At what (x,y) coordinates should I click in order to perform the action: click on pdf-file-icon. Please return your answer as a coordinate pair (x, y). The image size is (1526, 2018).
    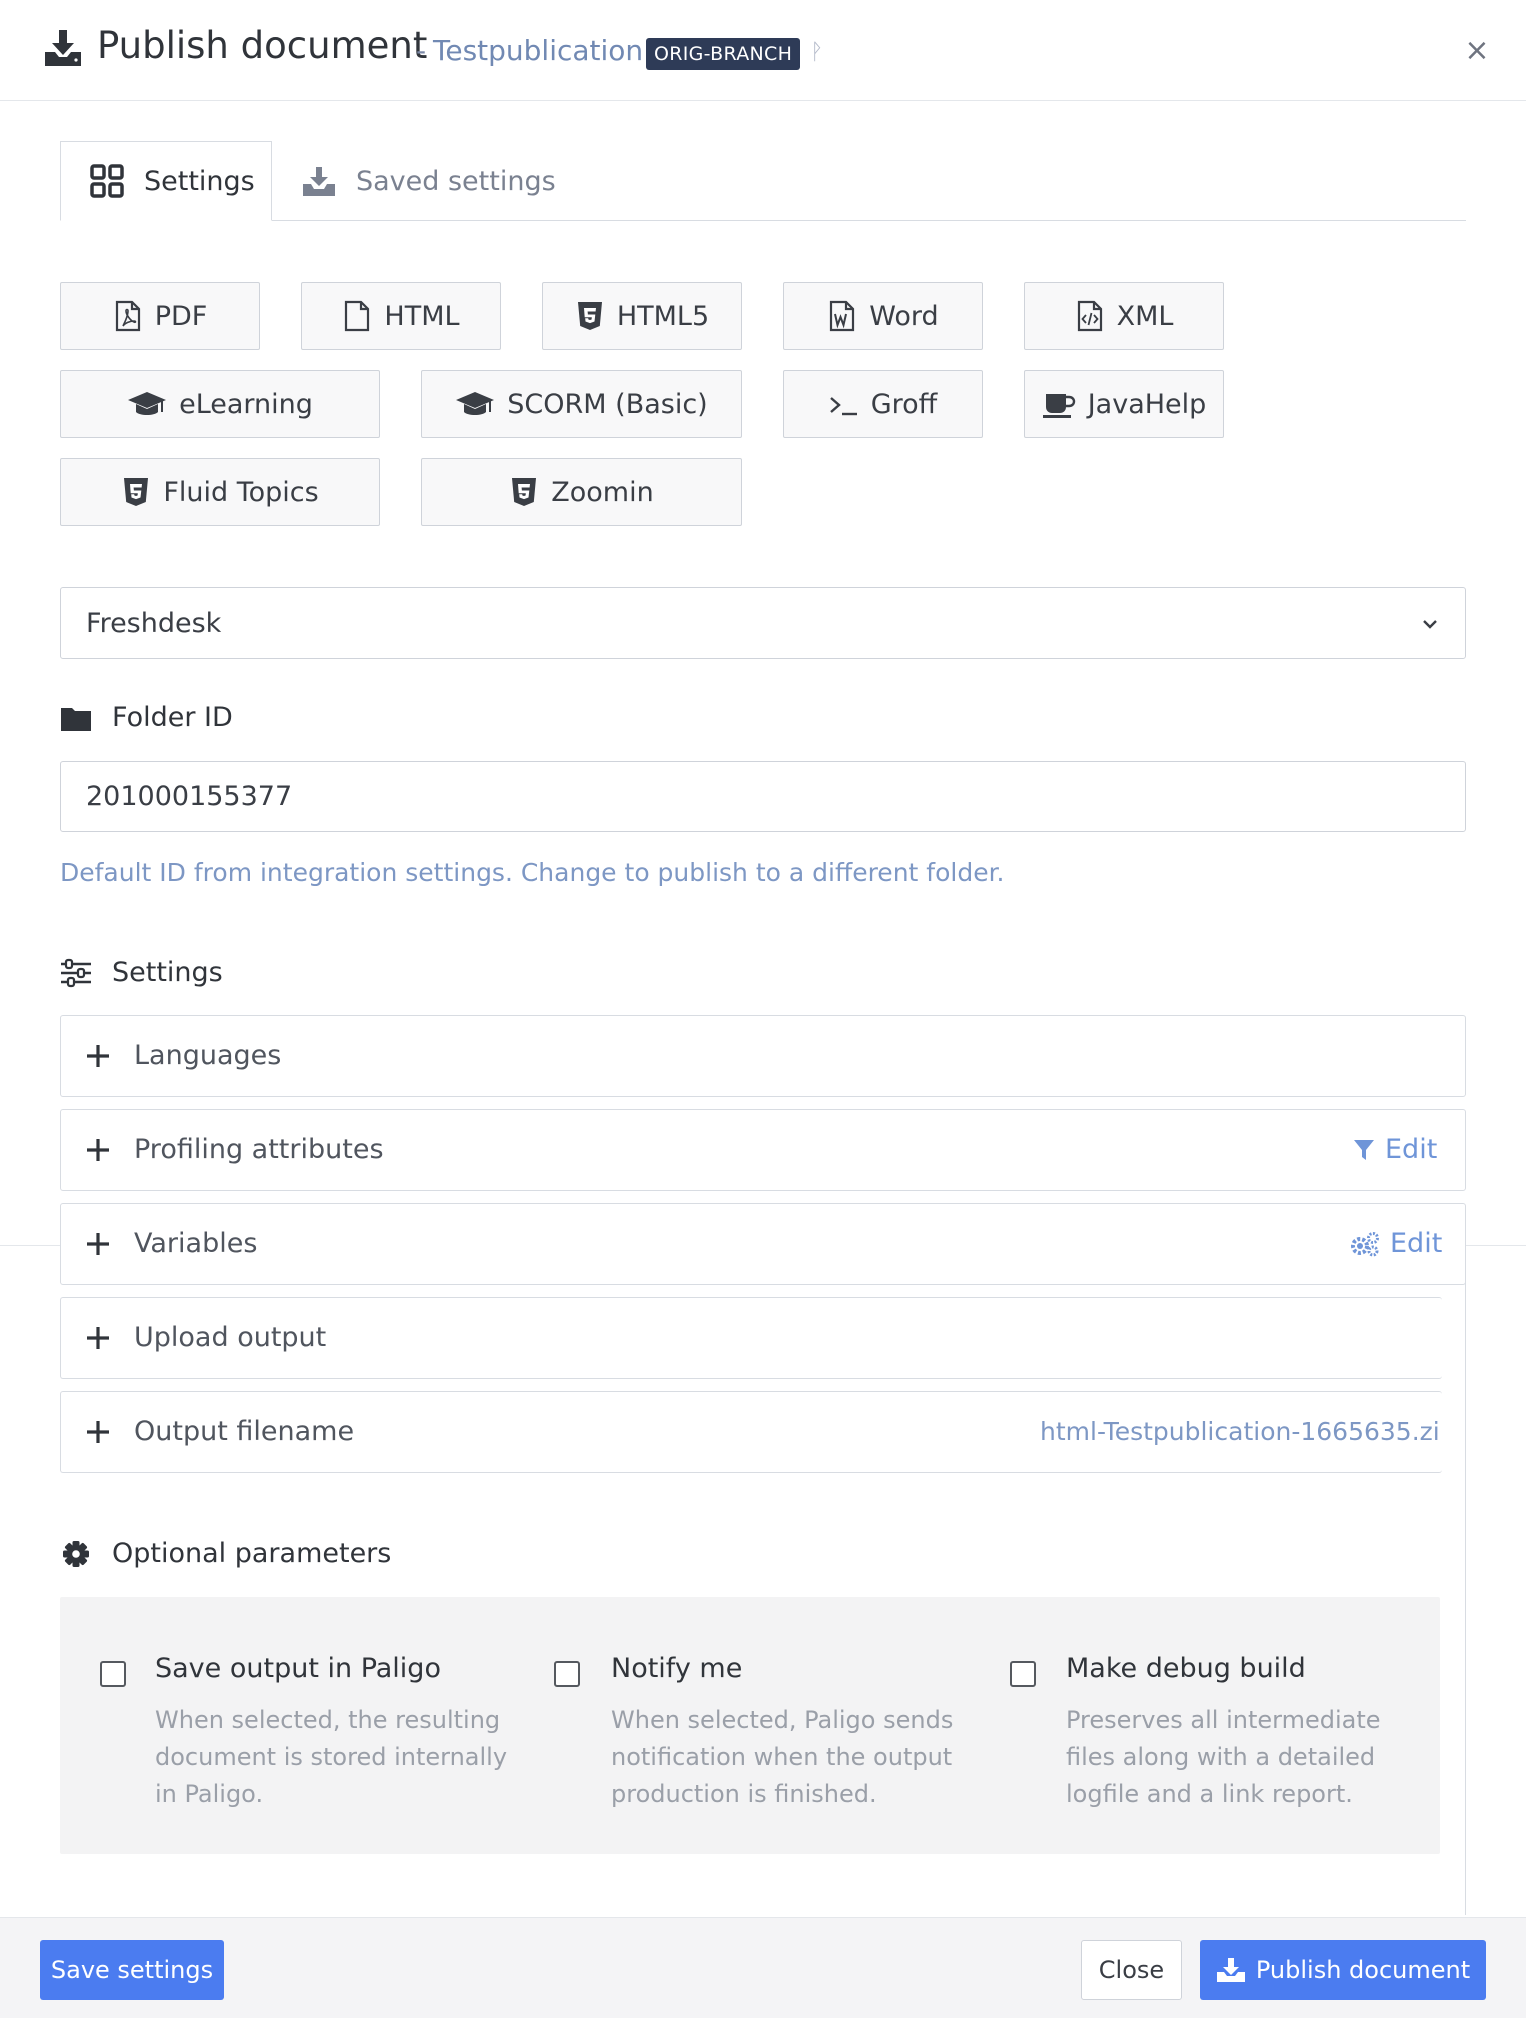
    Looking at the image, I should click on (127, 316).